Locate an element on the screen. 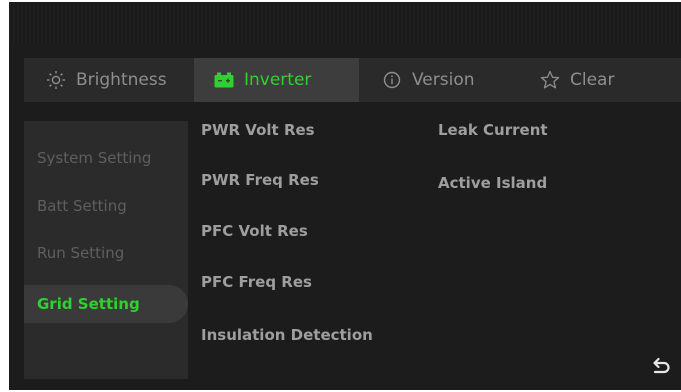 This screenshot has width=681, height=392. sidebar-item-system-setting: System Setting is located at coordinates (106, 158).